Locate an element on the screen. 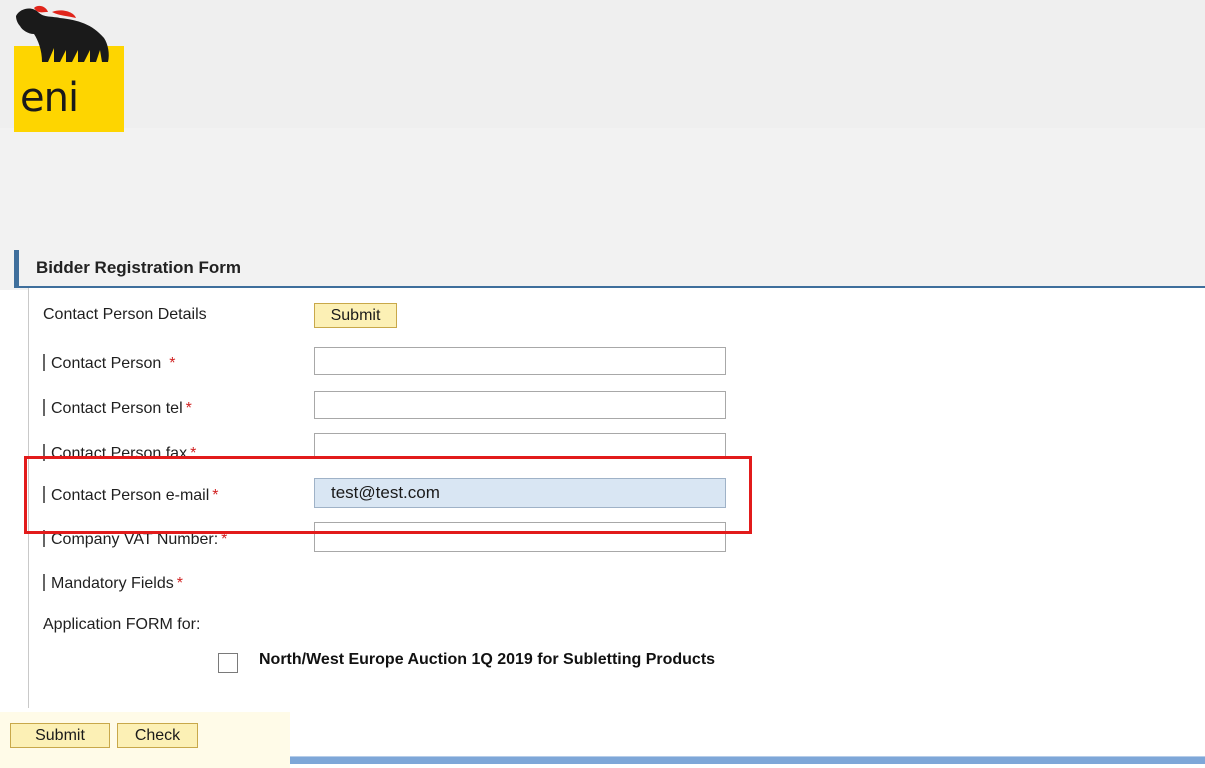 Image resolution: width=1205 pixels, height=768 pixels. highlight-box is located at coordinates (388, 495).